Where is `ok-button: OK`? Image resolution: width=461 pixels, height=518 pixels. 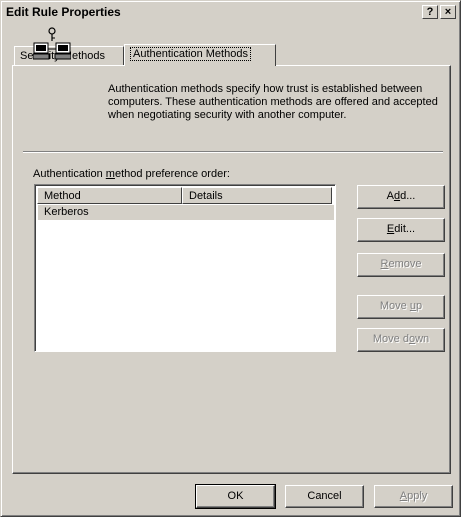
ok-button: OK is located at coordinates (235, 496).